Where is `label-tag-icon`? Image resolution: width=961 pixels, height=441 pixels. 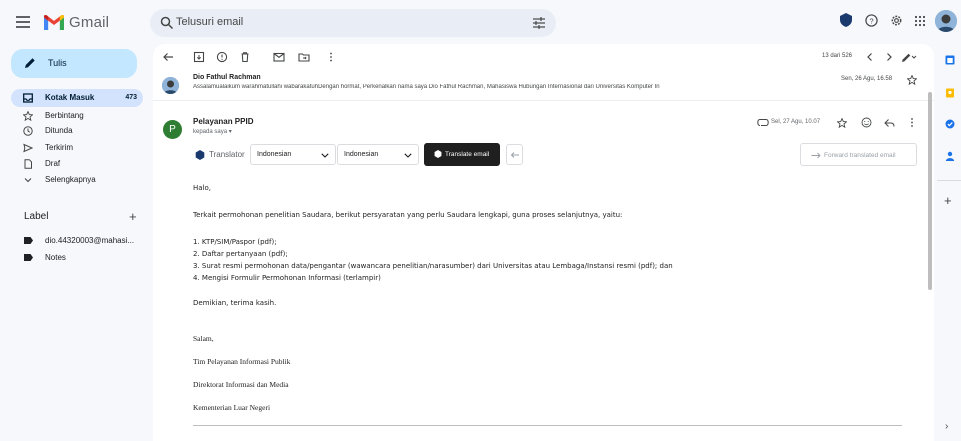
label-tag-icon is located at coordinates (28, 257).